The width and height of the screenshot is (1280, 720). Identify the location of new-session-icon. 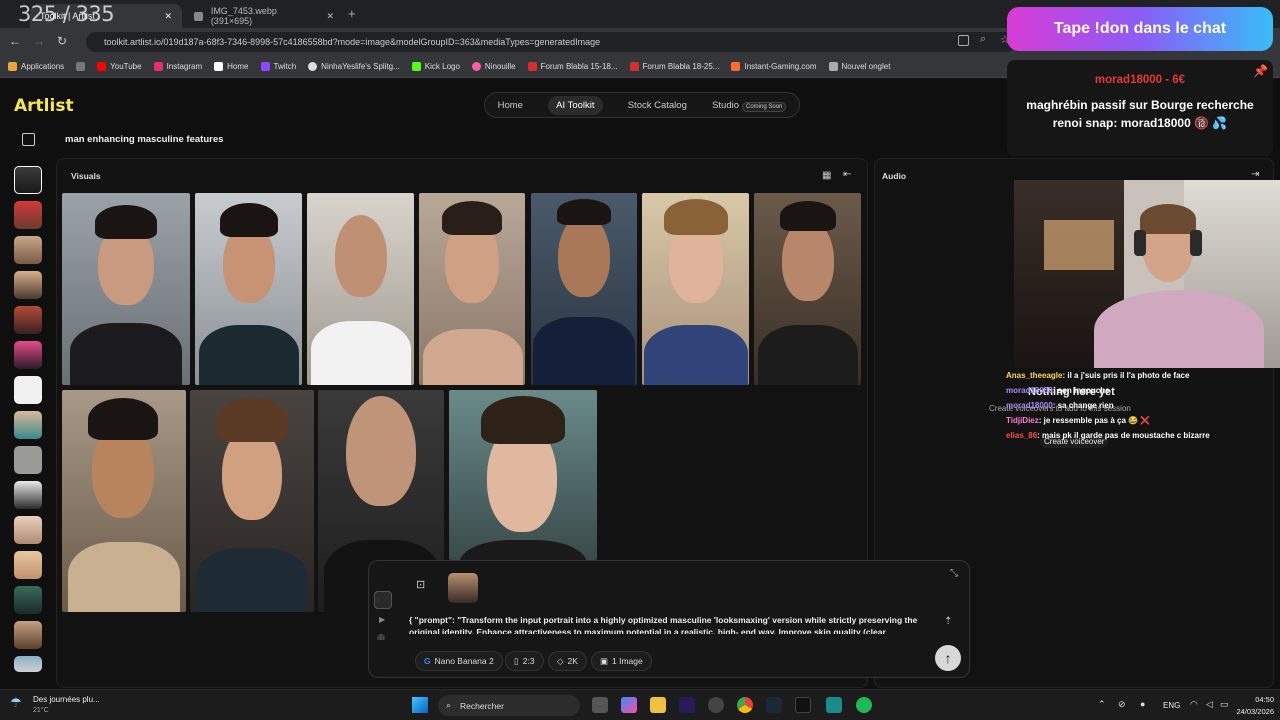
(28, 139).